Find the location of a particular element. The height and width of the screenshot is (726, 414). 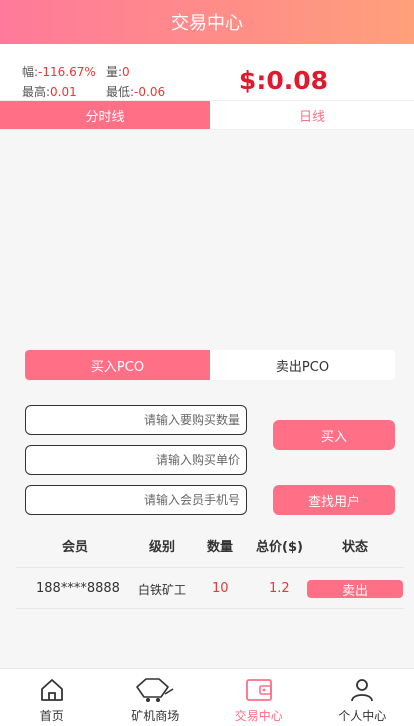

nav-label-trade-center: 交易中心 is located at coordinates (258, 716).